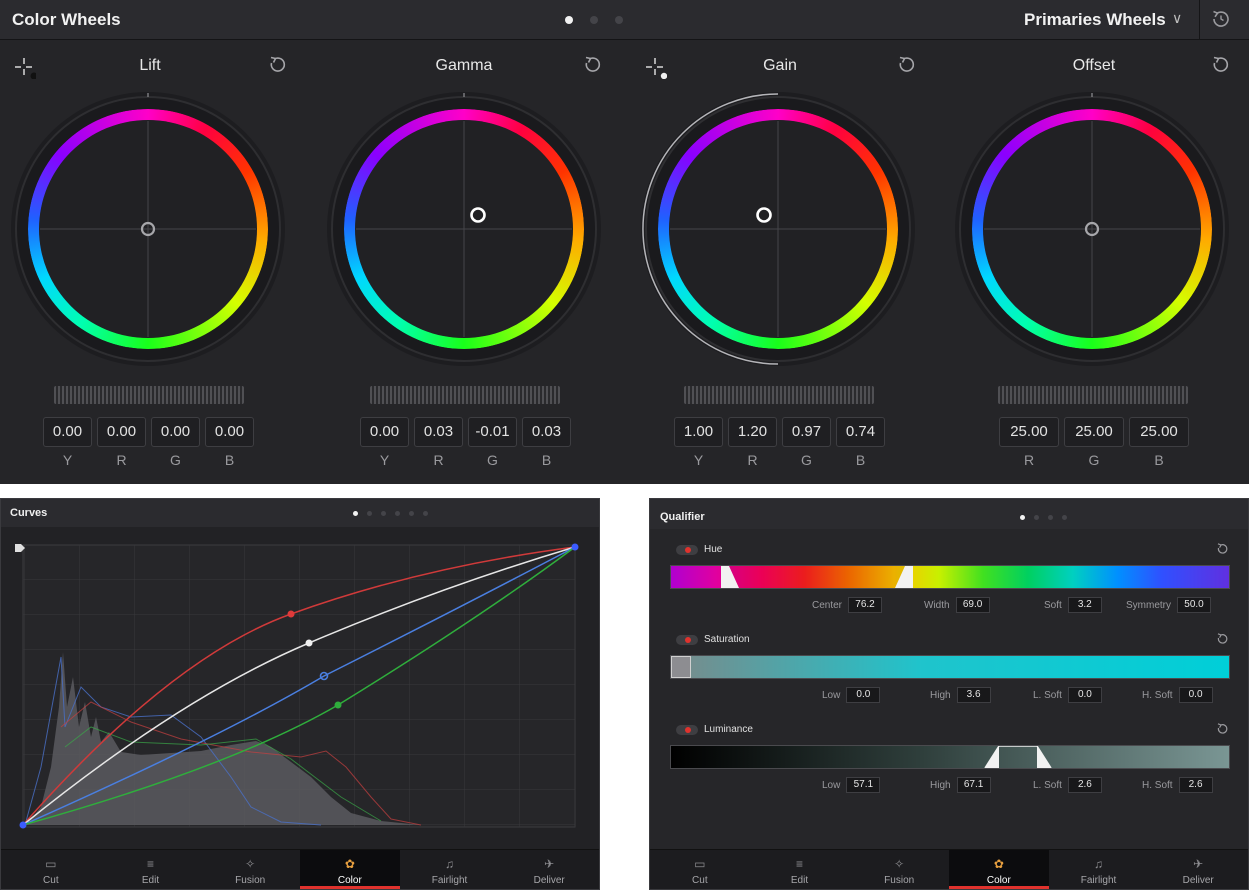  Describe the element at coordinates (863, 695) in the screenshot. I see `low-field: 0.0` at that location.